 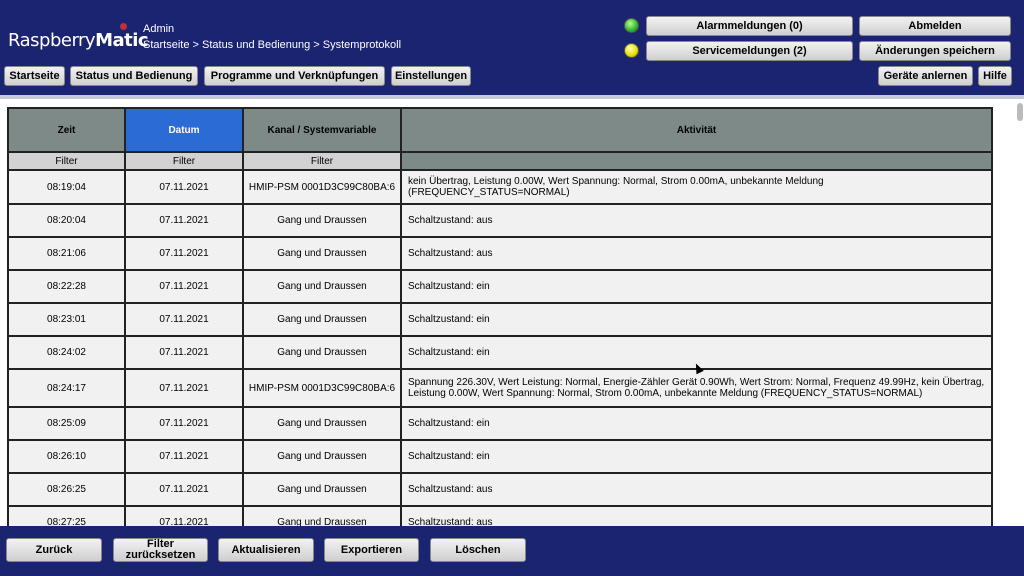 What do you see at coordinates (52, 40) in the screenshot?
I see `logo-text-plain: Raspberry` at bounding box center [52, 40].